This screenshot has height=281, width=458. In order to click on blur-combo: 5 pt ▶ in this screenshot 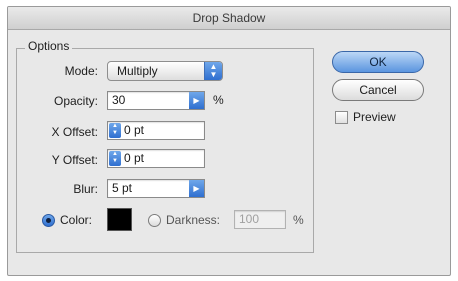, I will do `click(156, 188)`.